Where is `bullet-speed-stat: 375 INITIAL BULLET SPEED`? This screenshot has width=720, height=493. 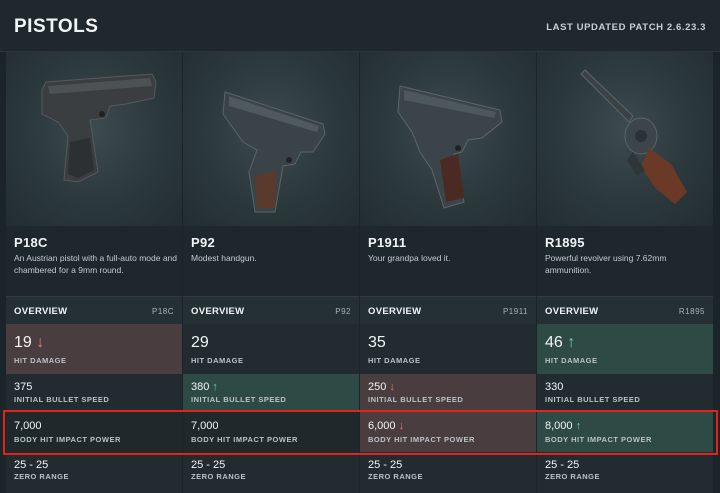
bullet-speed-stat: 375 INITIAL BULLET SPEED is located at coordinates (94, 393).